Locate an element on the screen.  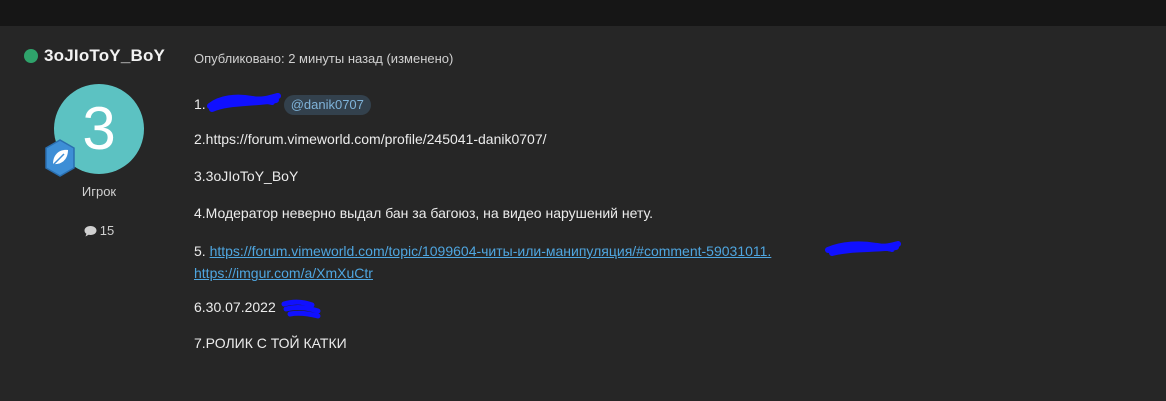
post-meta: Опубликовано: 2 минуты назад (изменено) is located at coordinates (324, 58).